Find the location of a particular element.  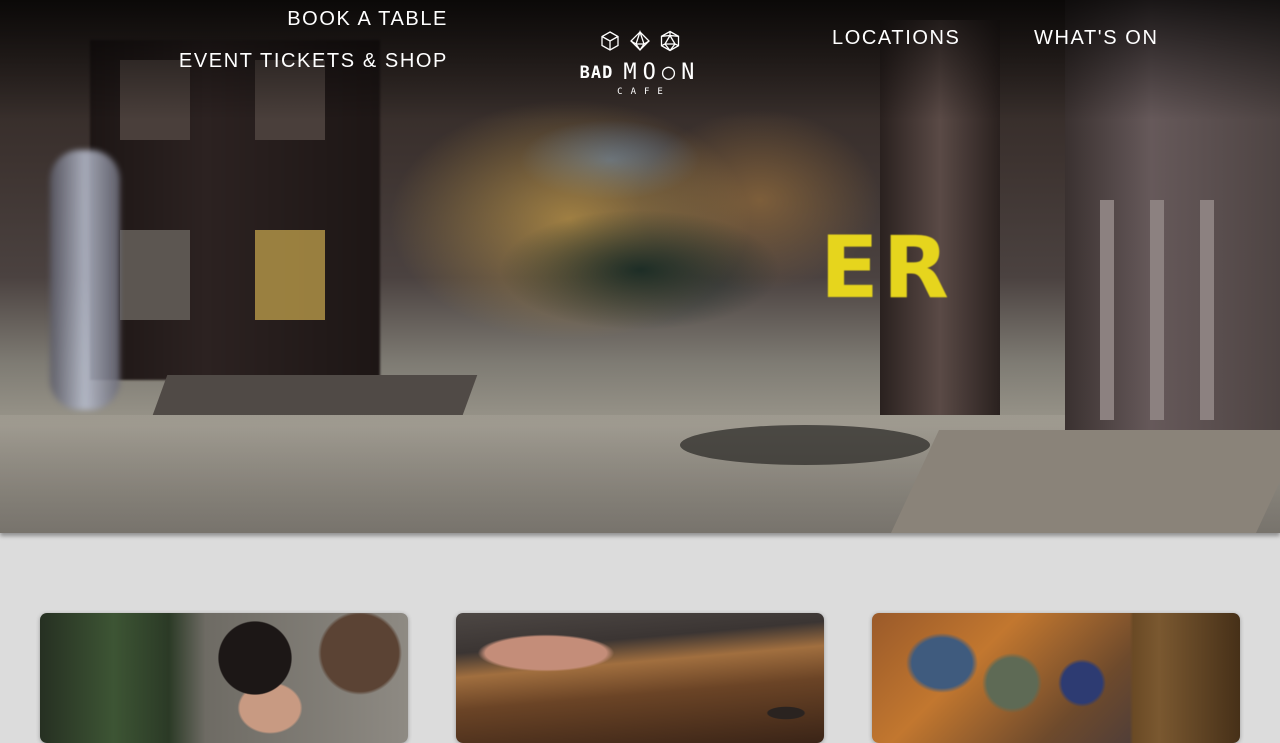

nav-event-tickets-shop: EVENT TICKETS & SHOP is located at coordinates (313, 61).